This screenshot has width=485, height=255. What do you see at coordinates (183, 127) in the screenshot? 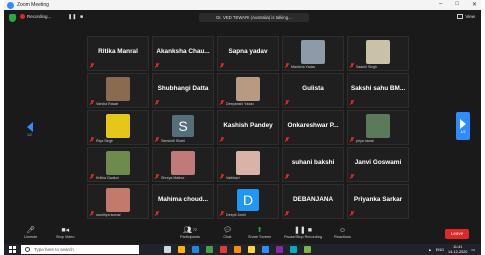
I see `participant-tile: S Sanskriti Shahi` at bounding box center [183, 127].